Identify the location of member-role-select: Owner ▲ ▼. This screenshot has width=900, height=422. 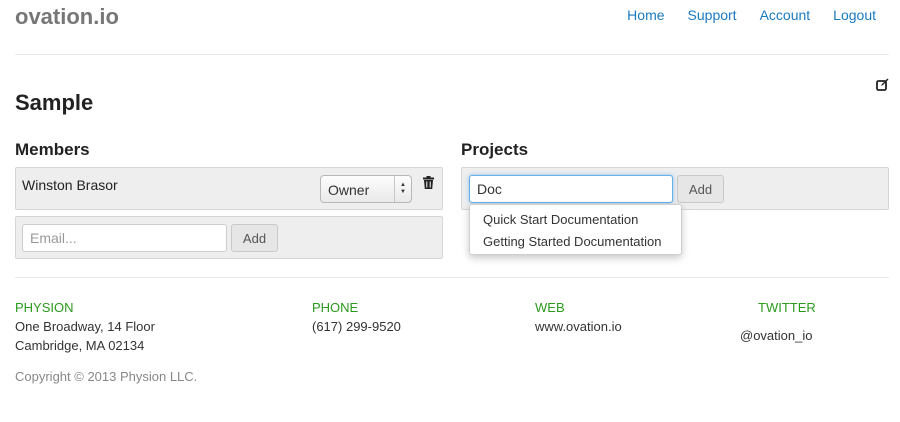
(366, 189).